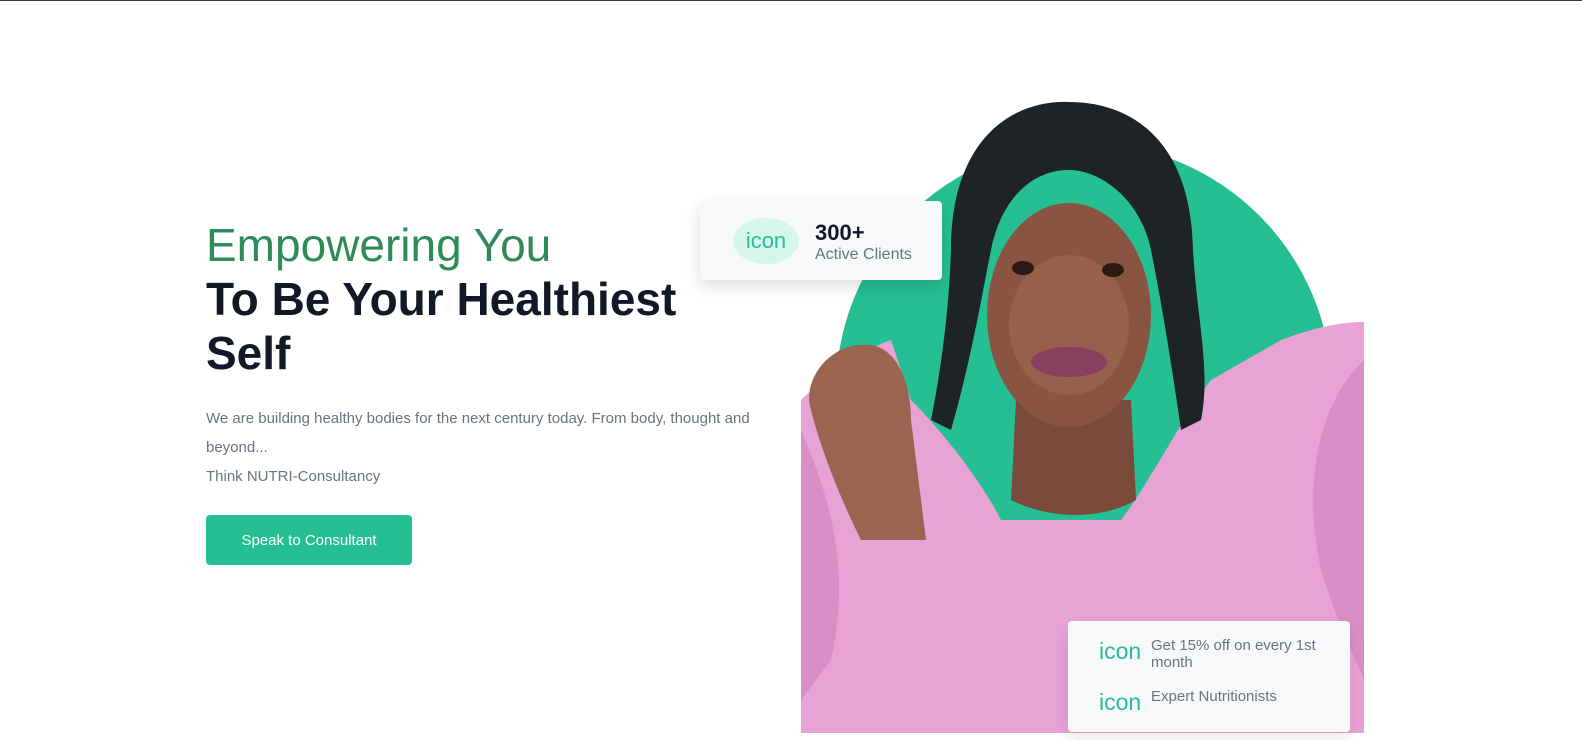 Image resolution: width=1582 pixels, height=740 pixels. I want to click on headline-main: To Be Your Healthiest Self, so click(441, 326).